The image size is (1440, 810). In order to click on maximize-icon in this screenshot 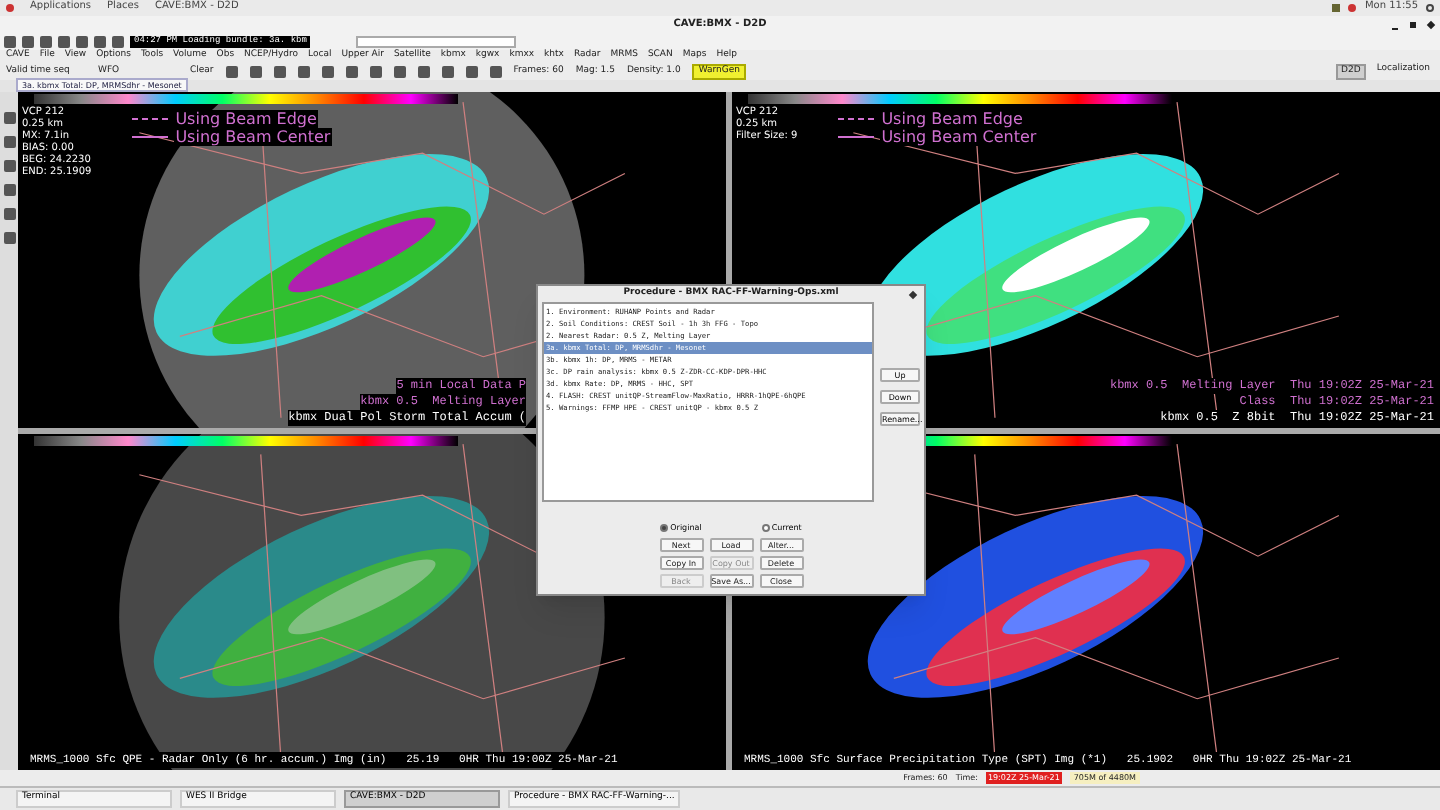, I will do `click(1413, 24)`.